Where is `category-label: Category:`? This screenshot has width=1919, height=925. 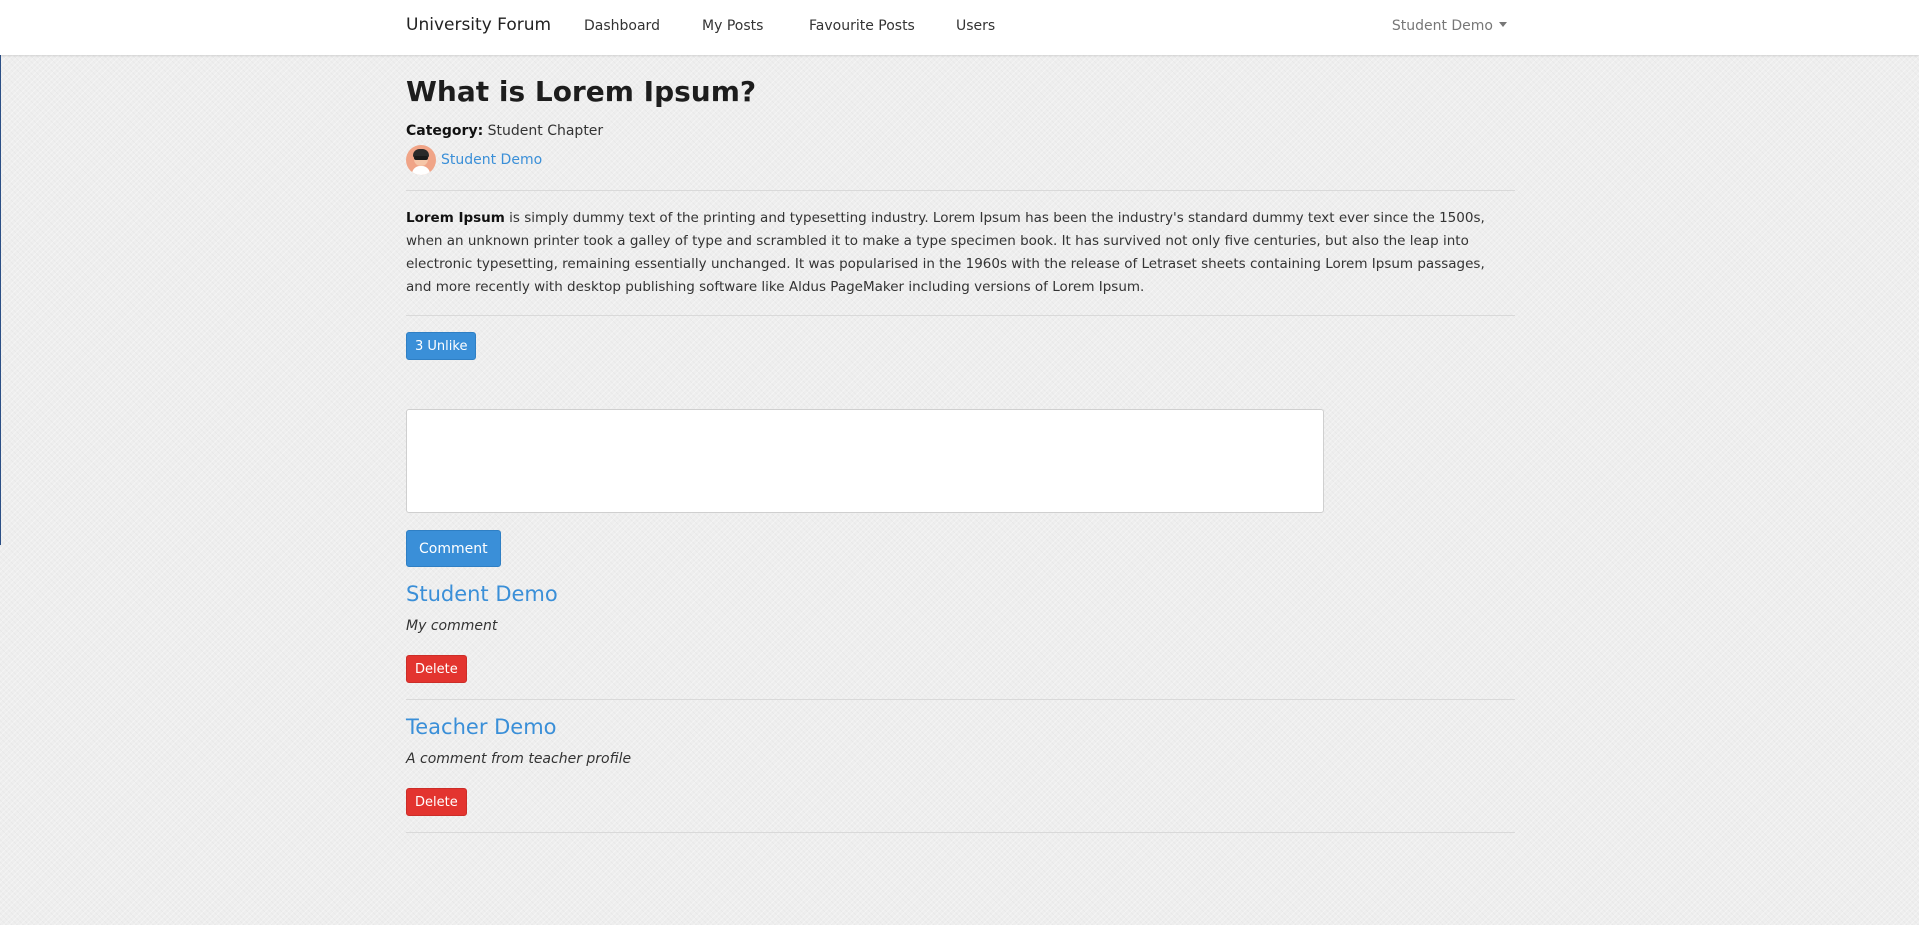 category-label: Category: is located at coordinates (445, 131).